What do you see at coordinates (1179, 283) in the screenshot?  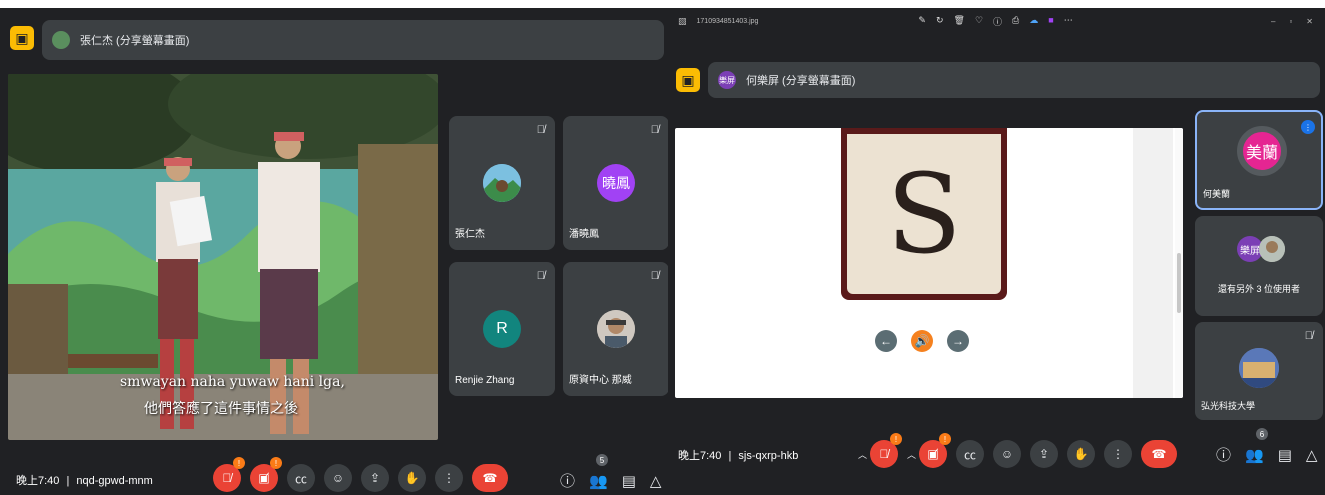 I see `scrollbar-thumb` at bounding box center [1179, 283].